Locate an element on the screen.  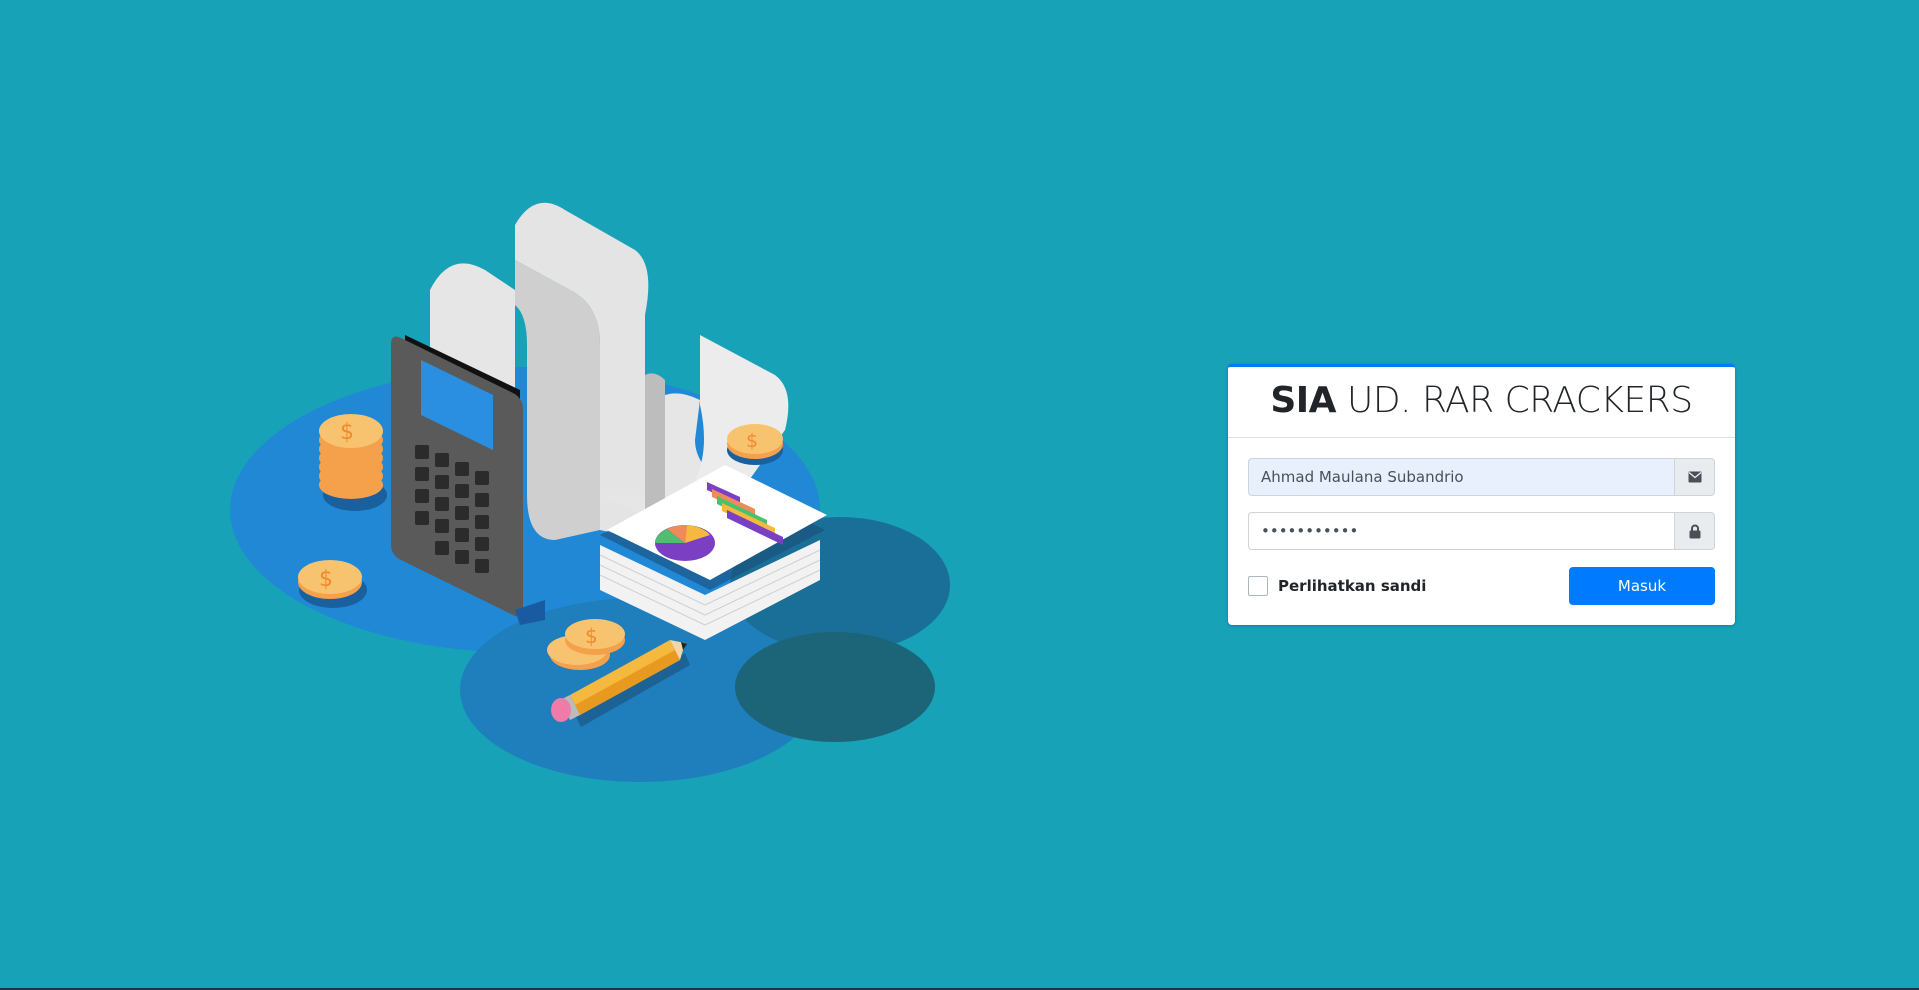
show-password-toggle: Perlihatkan sandi is located at coordinates (1337, 585).